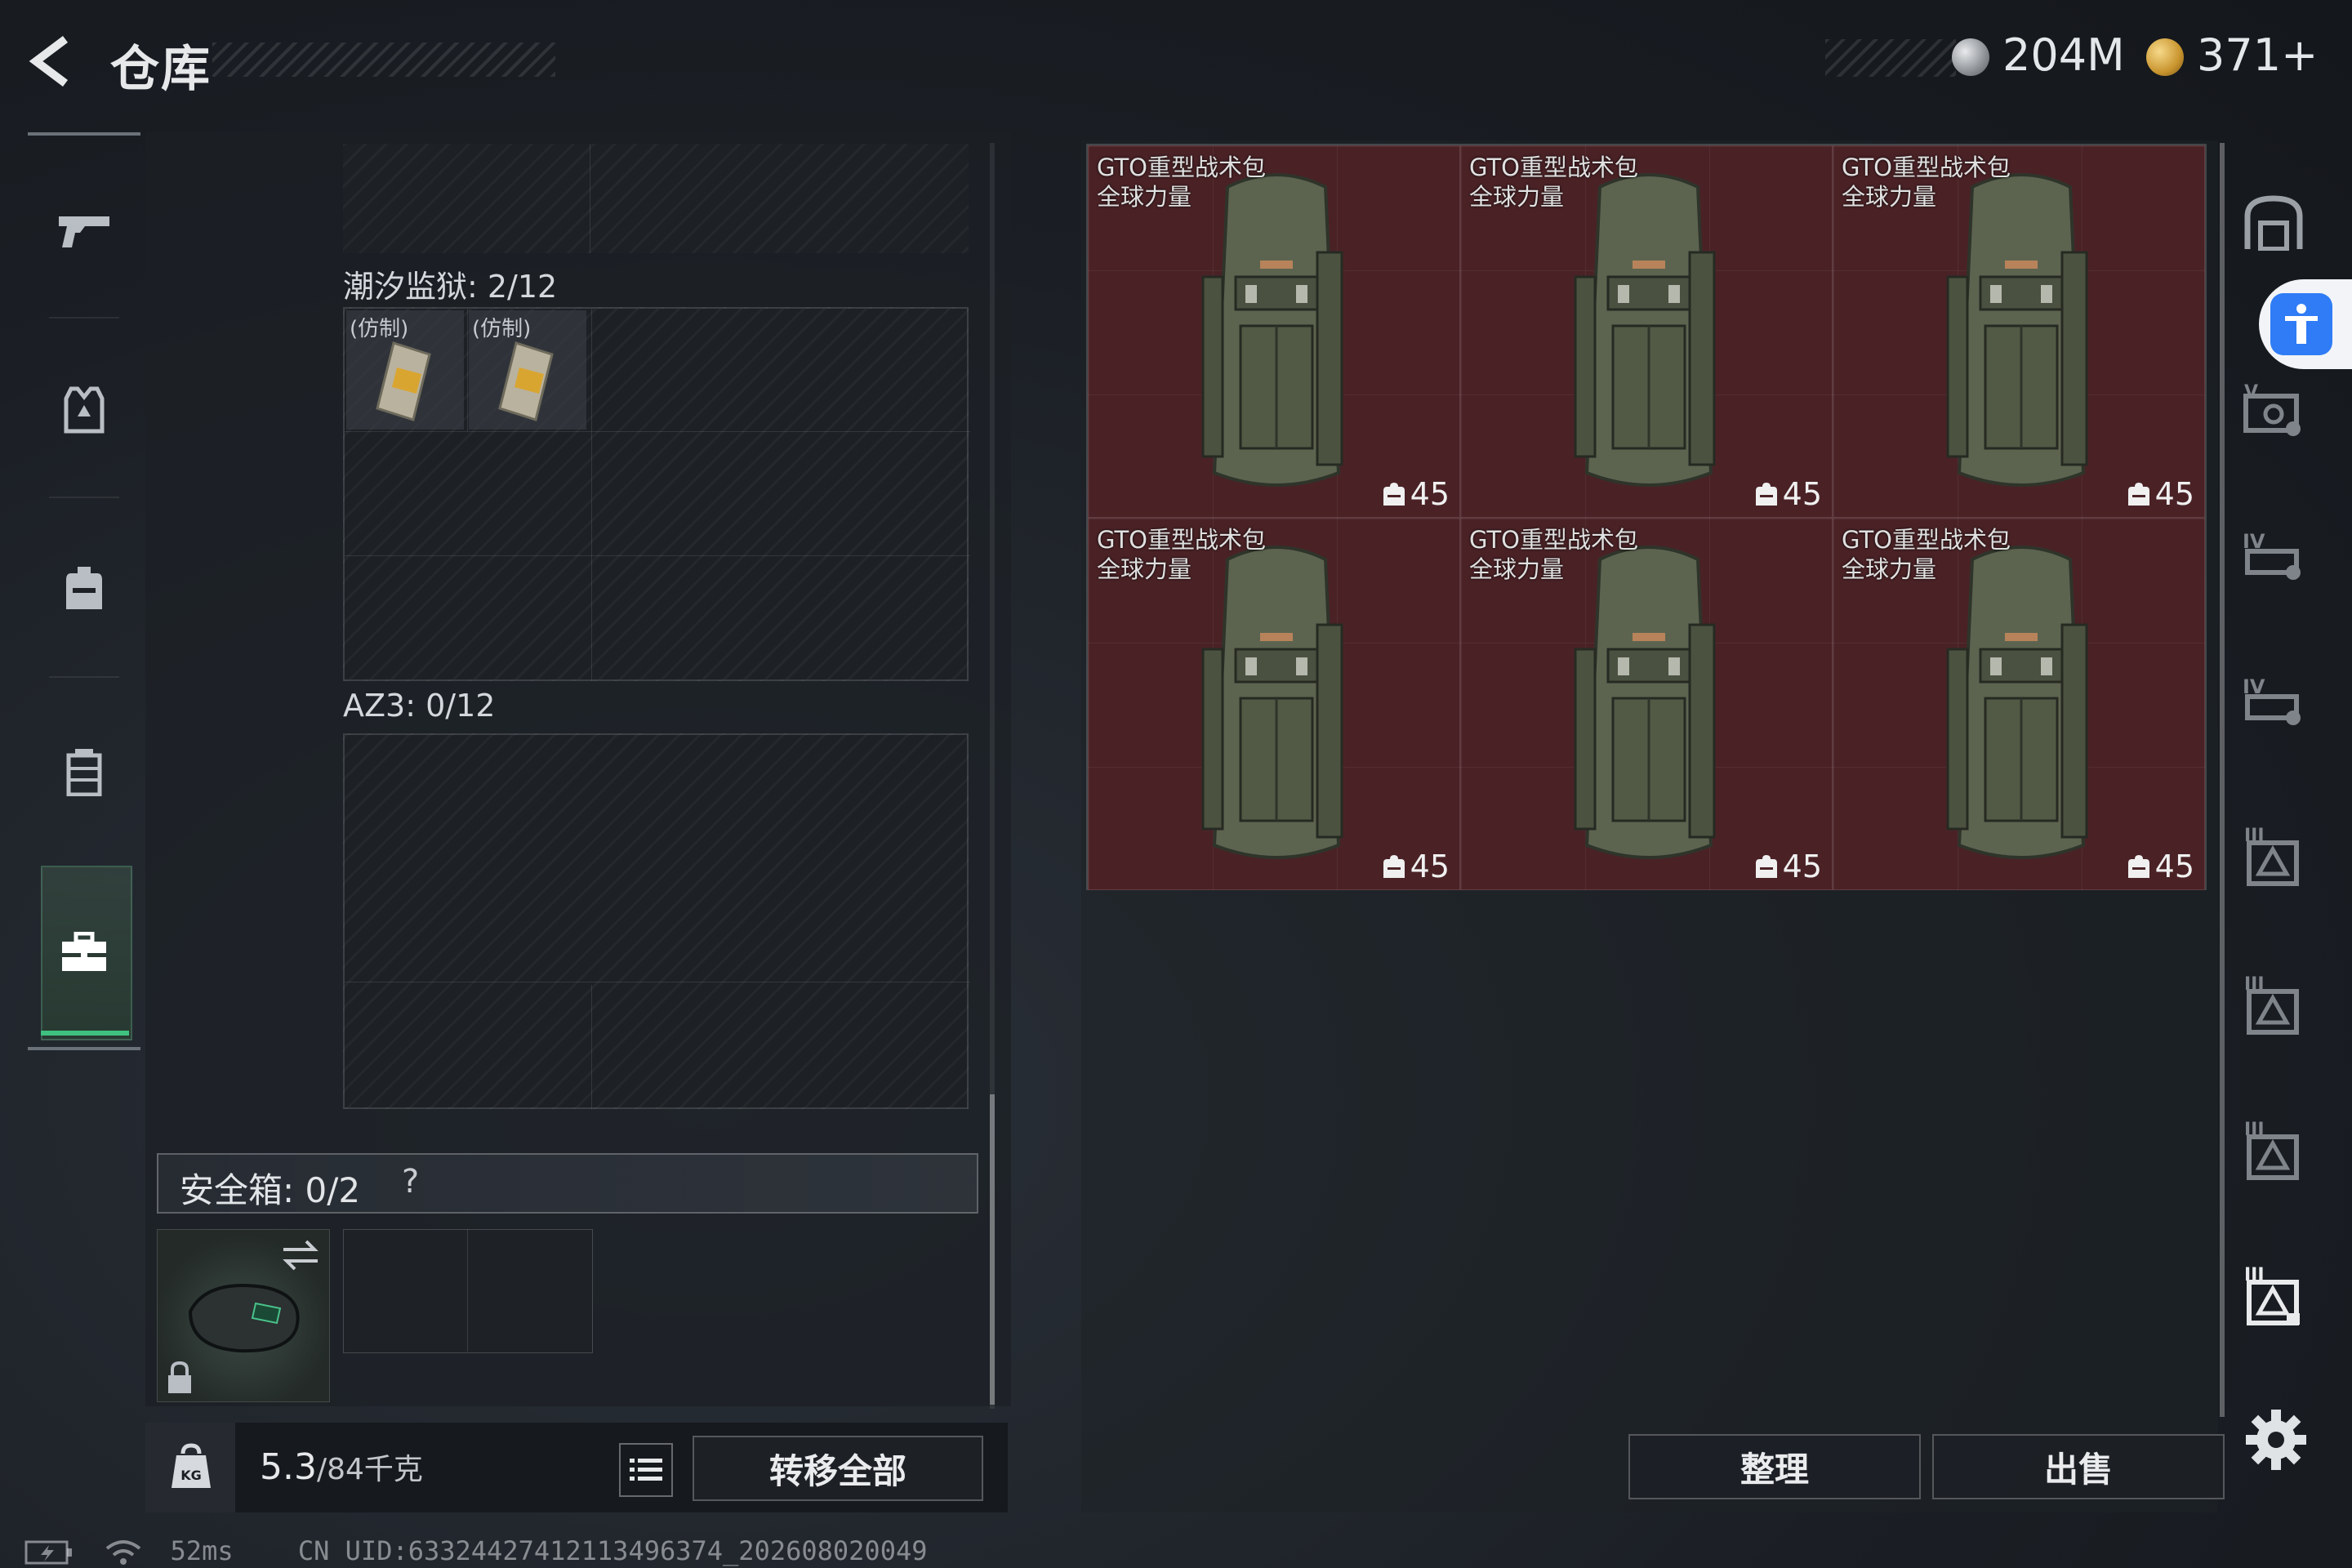  I want to click on storage-scrollbar, so click(2222, 780).